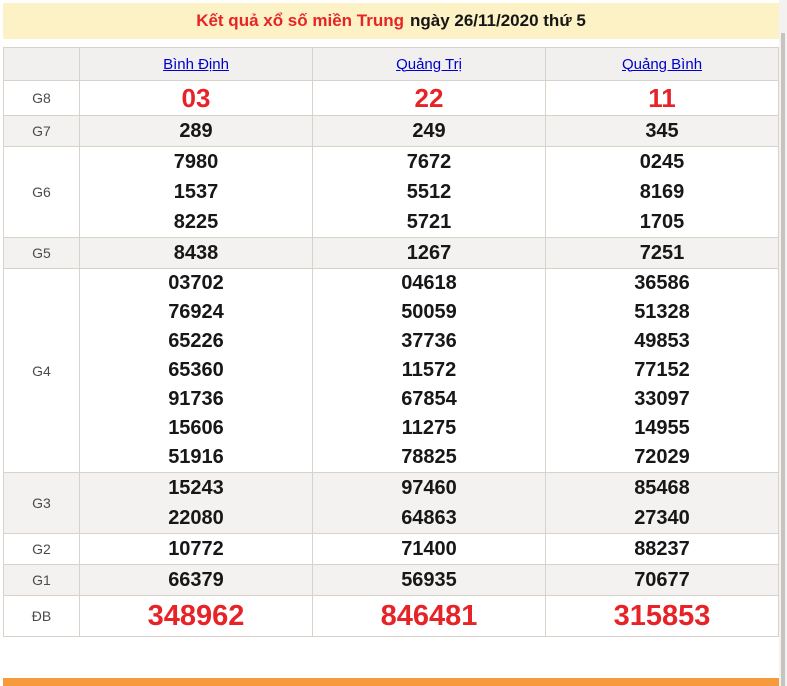  What do you see at coordinates (196, 428) in the screenshot?
I see `prize-number: 15606` at bounding box center [196, 428].